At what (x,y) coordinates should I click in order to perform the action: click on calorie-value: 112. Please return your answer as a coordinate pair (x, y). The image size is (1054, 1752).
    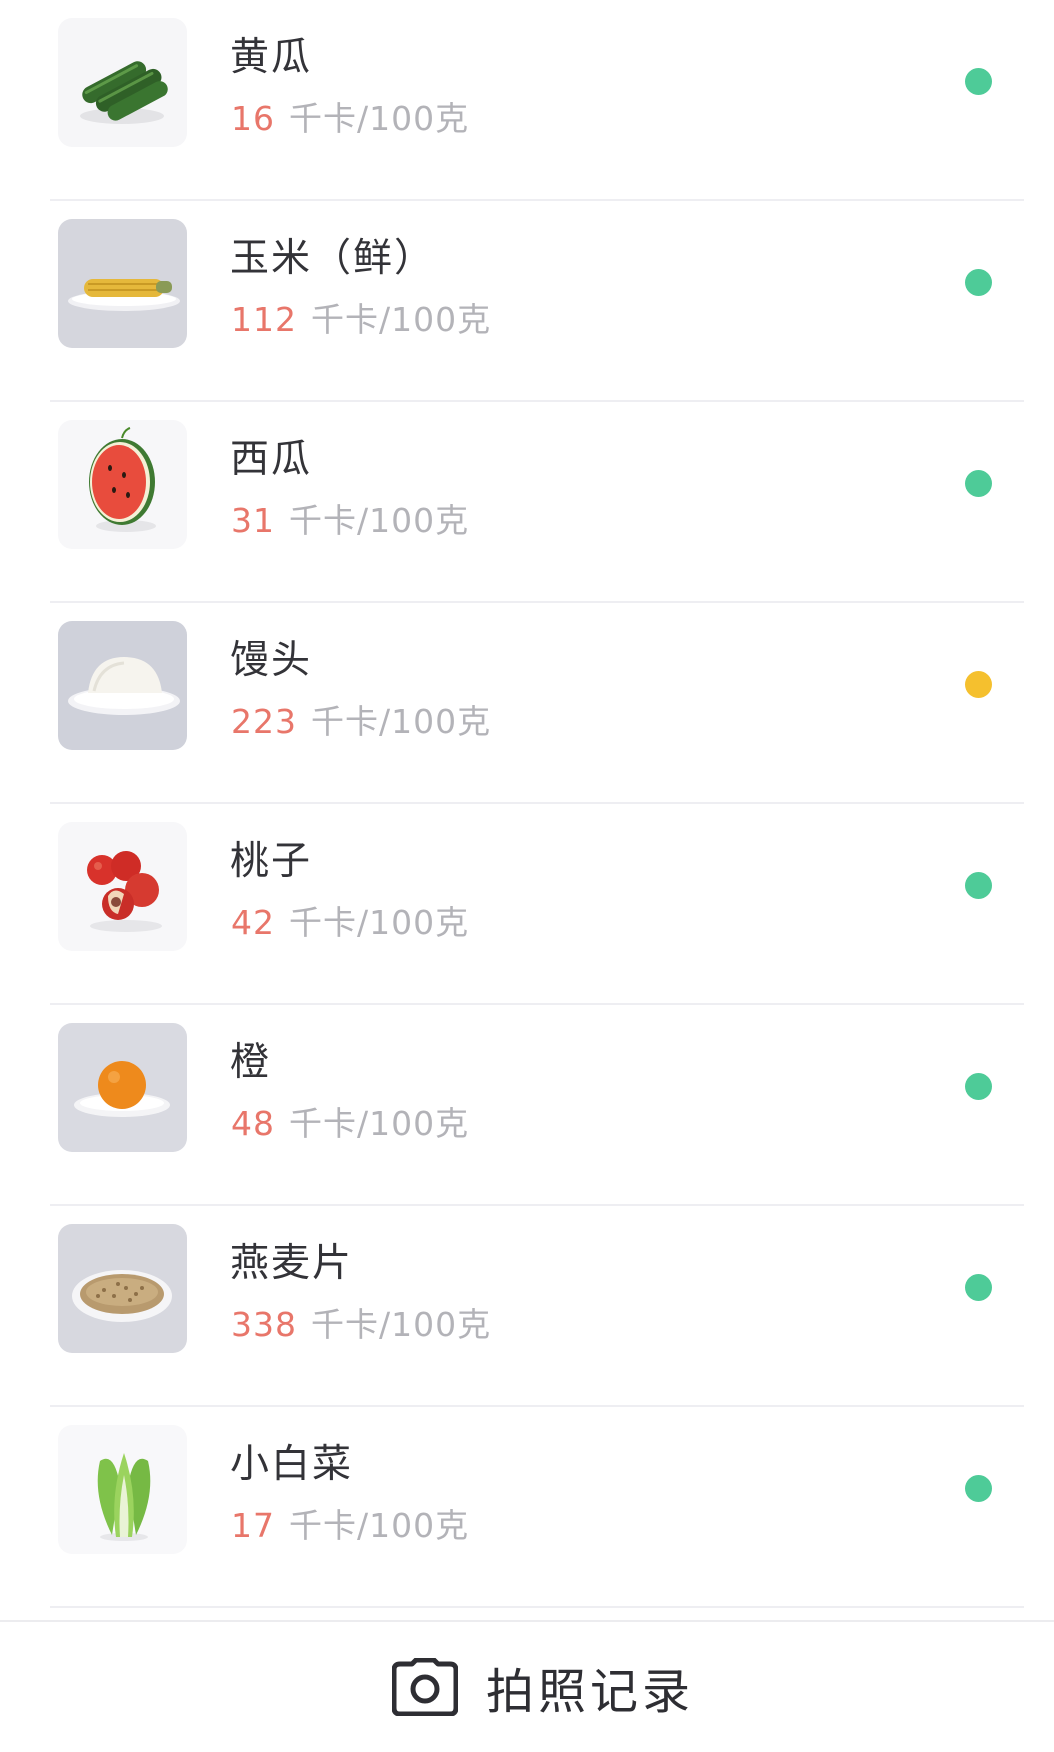
    Looking at the image, I should click on (264, 319).